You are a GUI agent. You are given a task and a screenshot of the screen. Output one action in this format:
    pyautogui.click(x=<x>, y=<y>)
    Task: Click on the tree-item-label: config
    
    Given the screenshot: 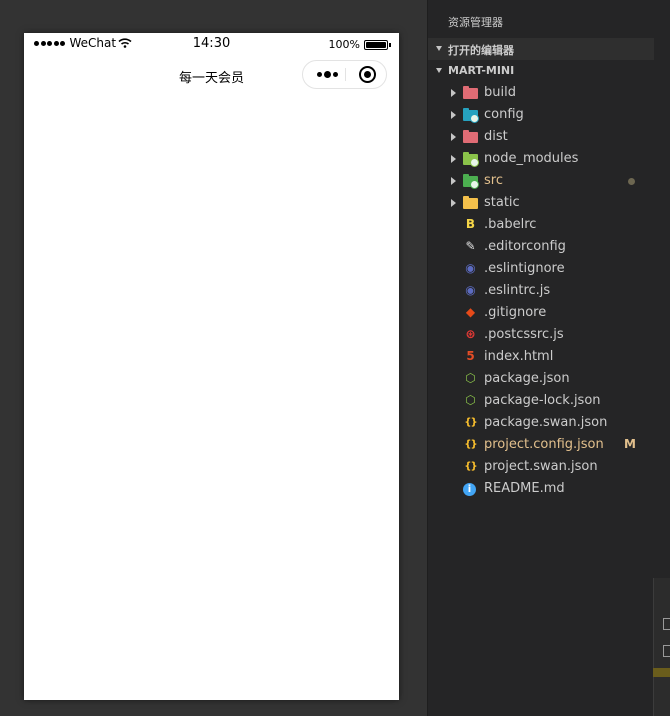 What is the action you would take?
    pyautogui.click(x=504, y=114)
    